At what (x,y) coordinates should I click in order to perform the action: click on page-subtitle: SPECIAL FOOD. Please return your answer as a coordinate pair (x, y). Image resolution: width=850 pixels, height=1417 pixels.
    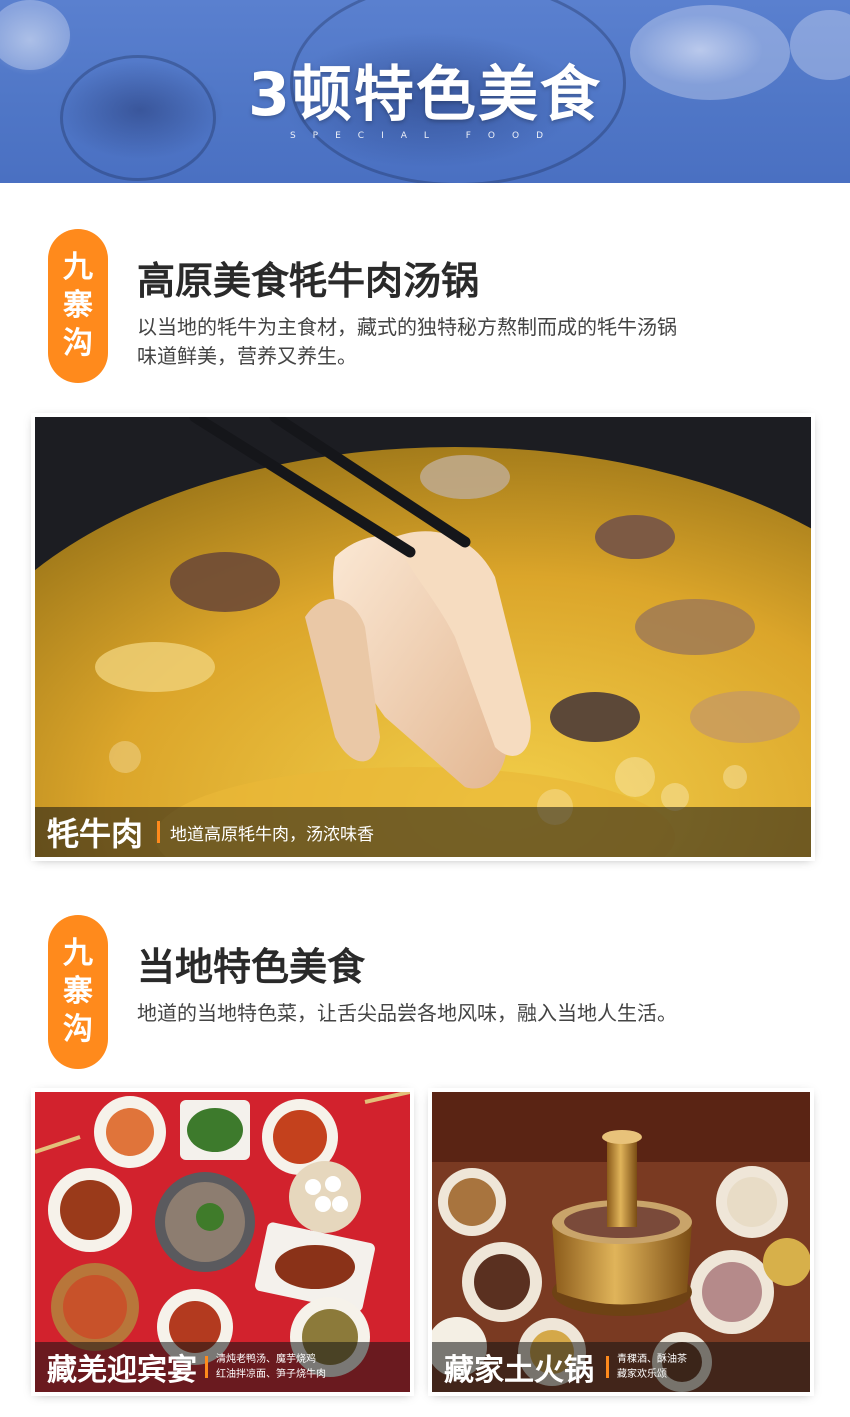
    Looking at the image, I should click on (425, 136).